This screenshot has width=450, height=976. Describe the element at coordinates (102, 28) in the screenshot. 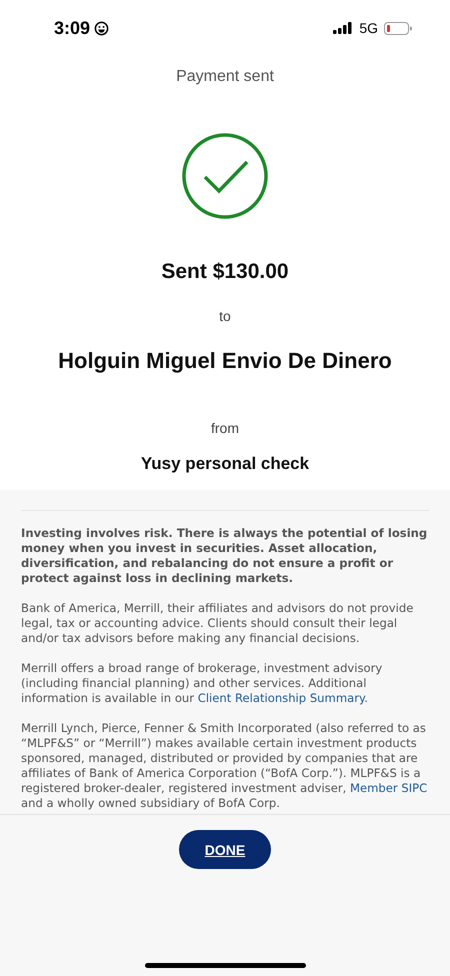

I see `smiley-icon` at that location.